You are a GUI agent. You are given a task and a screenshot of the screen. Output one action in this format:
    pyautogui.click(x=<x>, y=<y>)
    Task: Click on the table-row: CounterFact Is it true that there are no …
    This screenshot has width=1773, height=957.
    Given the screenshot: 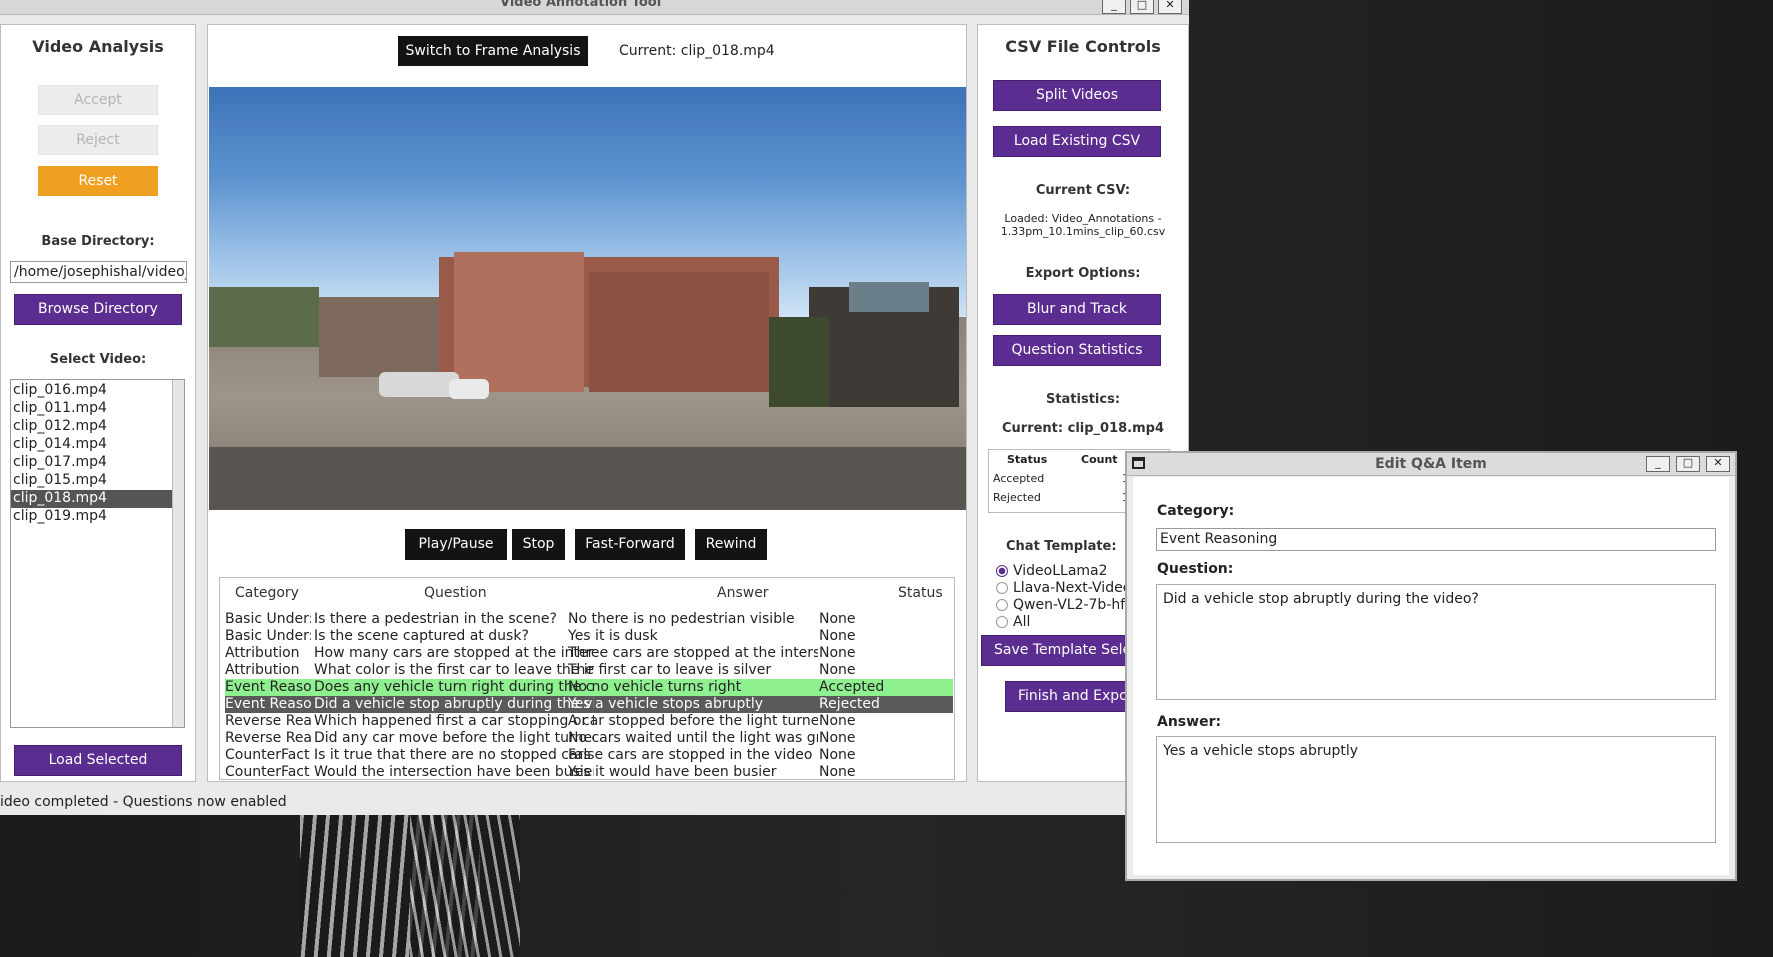 What is the action you would take?
    pyautogui.click(x=589, y=755)
    